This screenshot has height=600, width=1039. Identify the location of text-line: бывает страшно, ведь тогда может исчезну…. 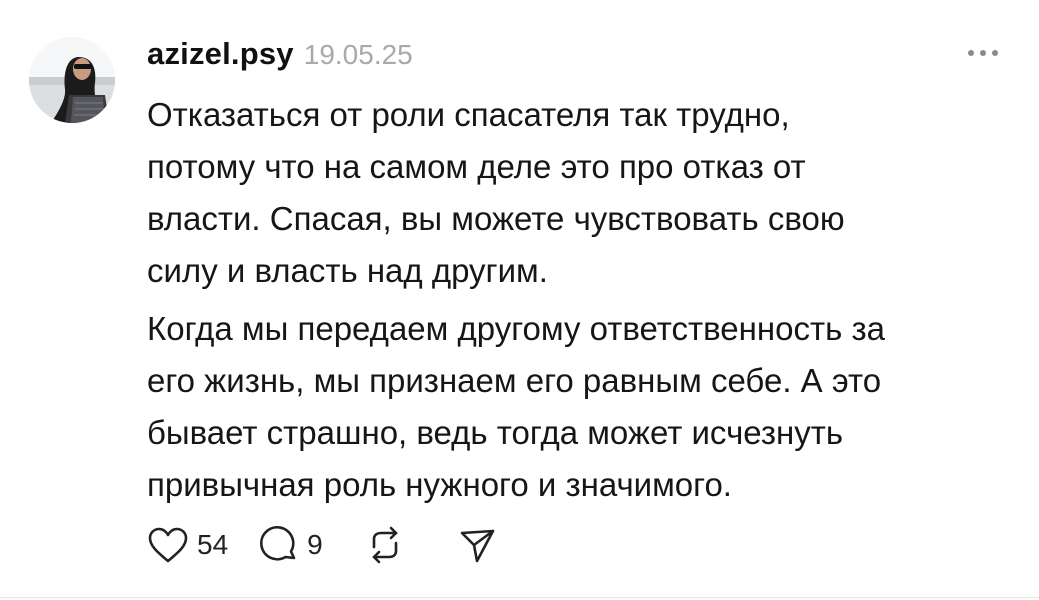
(495, 432).